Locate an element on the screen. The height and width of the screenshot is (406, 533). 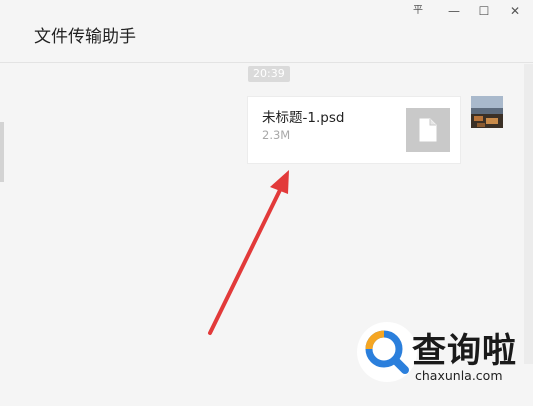
watermark-logo-circle is located at coordinates (387, 352).